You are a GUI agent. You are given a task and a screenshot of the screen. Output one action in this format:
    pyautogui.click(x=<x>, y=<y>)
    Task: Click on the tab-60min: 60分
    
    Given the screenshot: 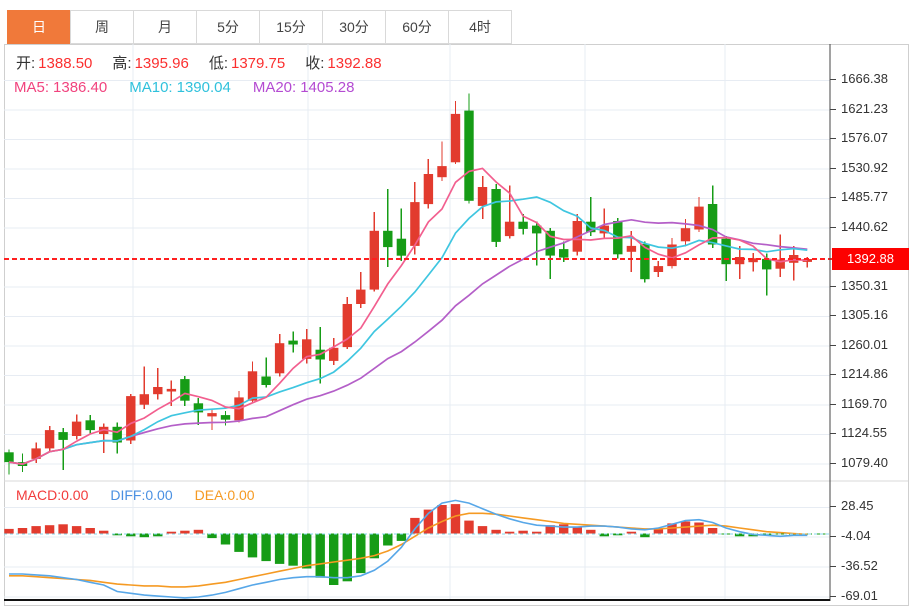 What is the action you would take?
    pyautogui.click(x=417, y=27)
    